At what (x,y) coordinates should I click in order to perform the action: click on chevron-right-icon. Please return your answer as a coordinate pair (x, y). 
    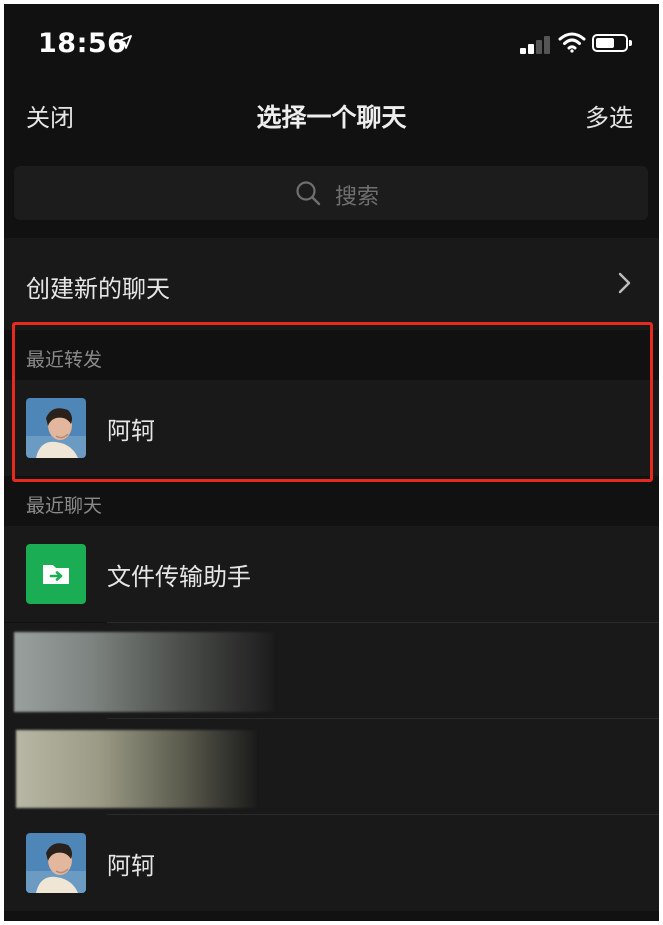
    Looking at the image, I should click on (625, 285).